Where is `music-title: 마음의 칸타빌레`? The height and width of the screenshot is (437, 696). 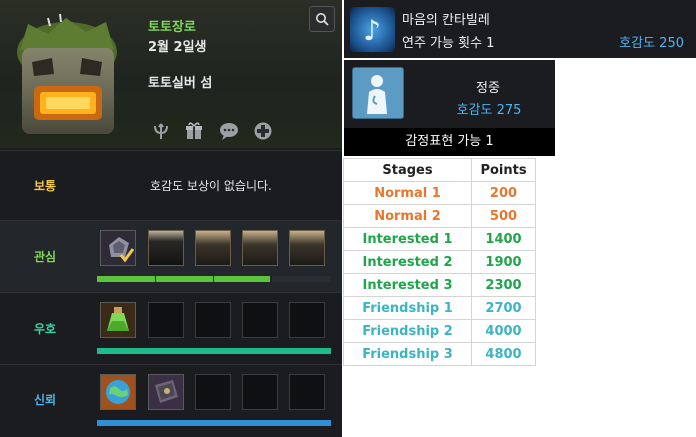 music-title: 마음의 칸타빌레 is located at coordinates (446, 20).